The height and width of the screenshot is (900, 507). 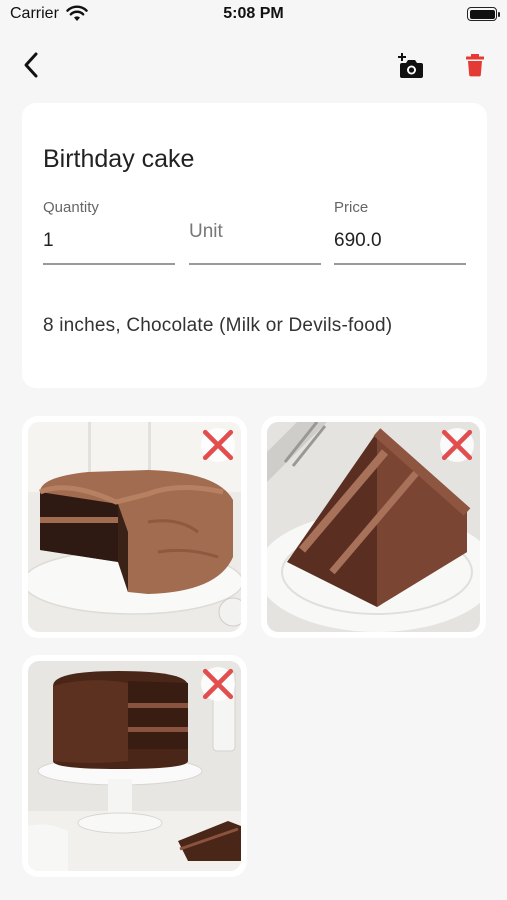 What do you see at coordinates (255, 264) in the screenshot?
I see `unit-underline` at bounding box center [255, 264].